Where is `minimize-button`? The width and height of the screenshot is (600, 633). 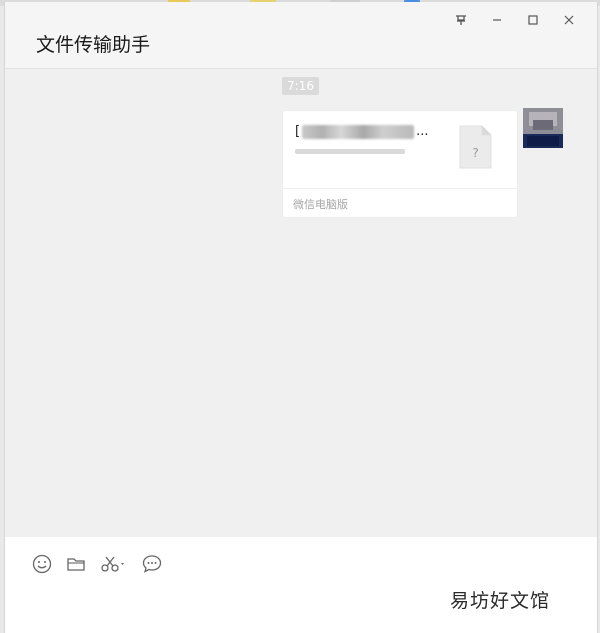 minimize-button is located at coordinates (497, 20).